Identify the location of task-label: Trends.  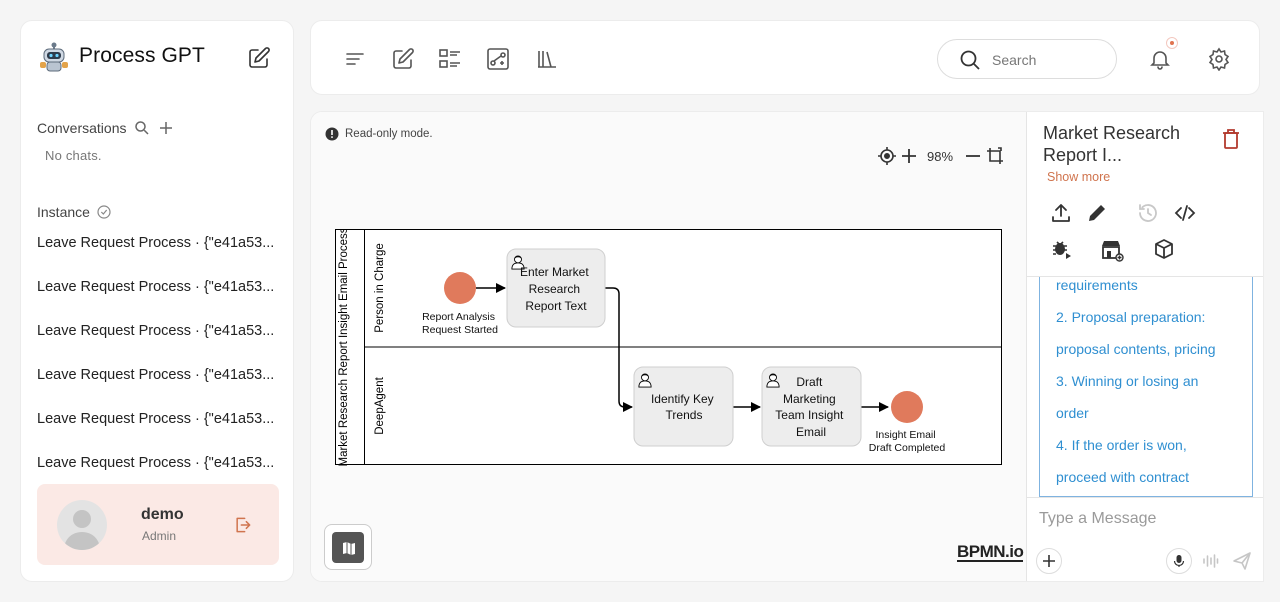
(684, 415).